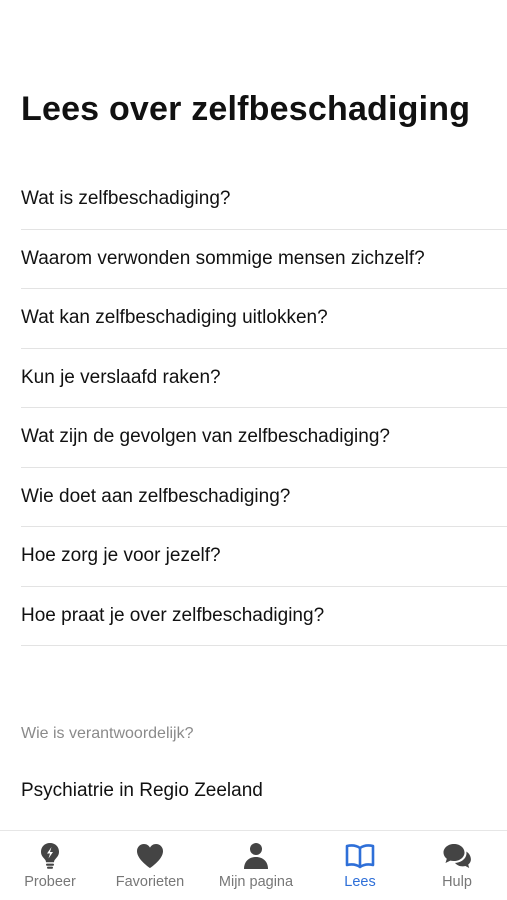 The height and width of the screenshot is (900, 507). I want to click on topic-item-wie-doet: Wie doet aan zelfbeschadiging?, so click(264, 497).